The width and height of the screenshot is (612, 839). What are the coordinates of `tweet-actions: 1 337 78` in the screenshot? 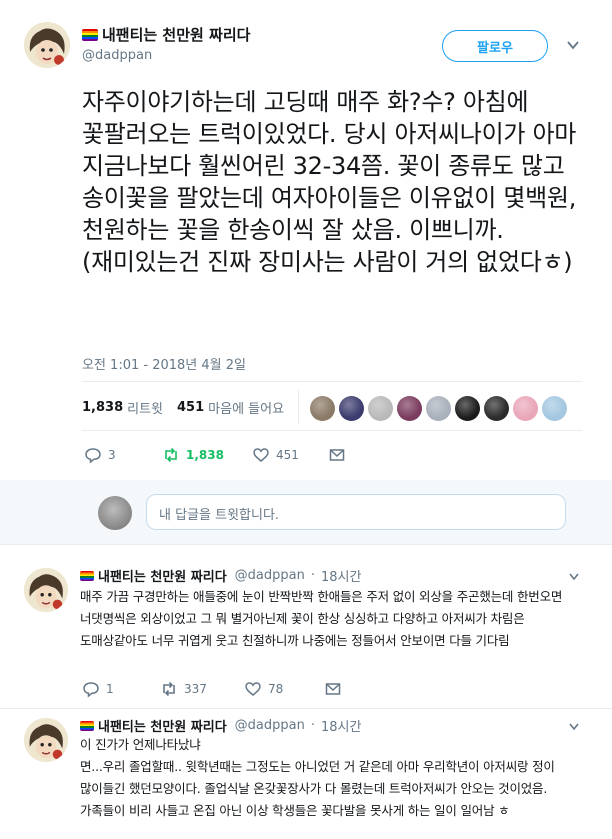 It's located at (212, 689).